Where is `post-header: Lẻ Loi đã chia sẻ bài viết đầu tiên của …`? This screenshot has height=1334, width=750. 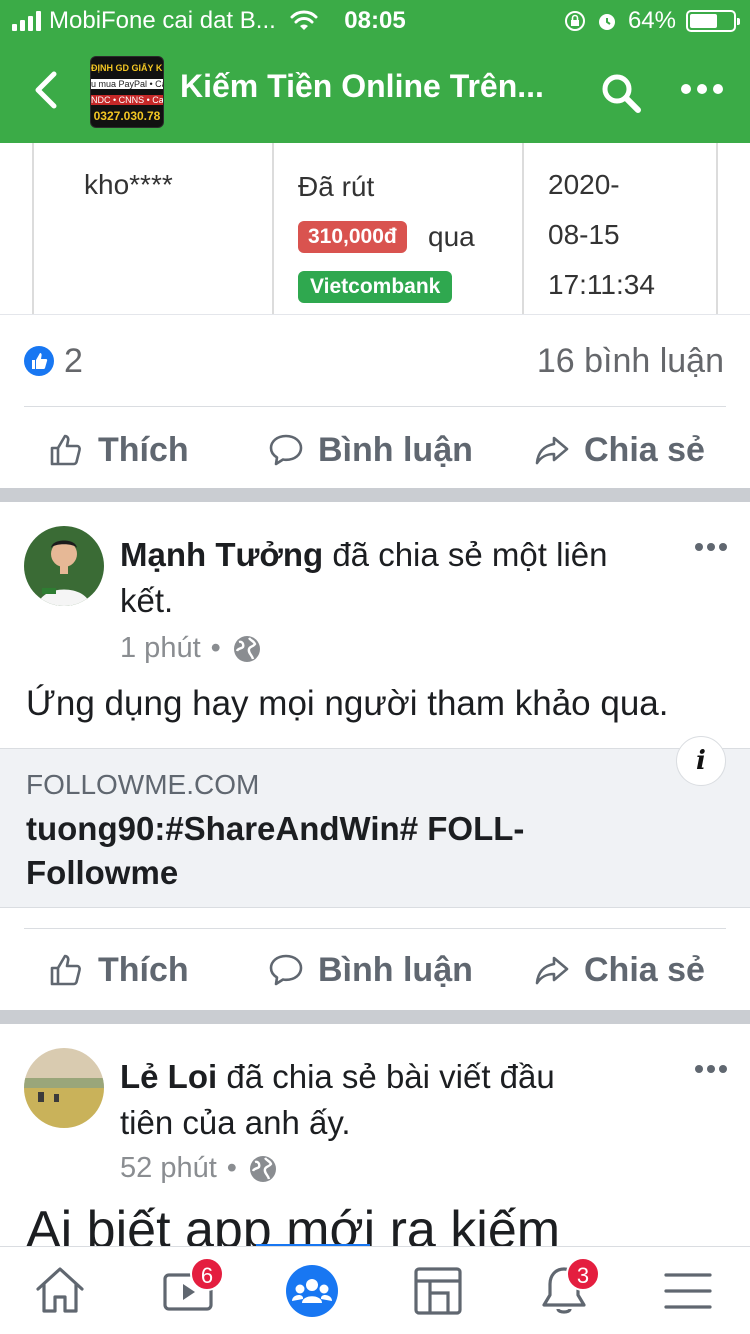 post-header: Lẻ Loi đã chia sẻ bài viết đầu tiên của … is located at coordinates (400, 1100).